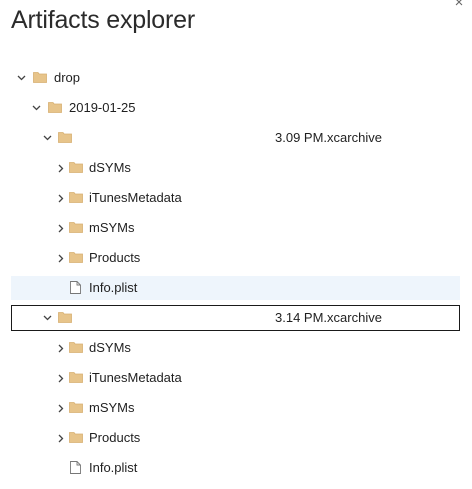  Describe the element at coordinates (102, 107) in the screenshot. I see `tree-item-label: 2019-01-25` at that location.